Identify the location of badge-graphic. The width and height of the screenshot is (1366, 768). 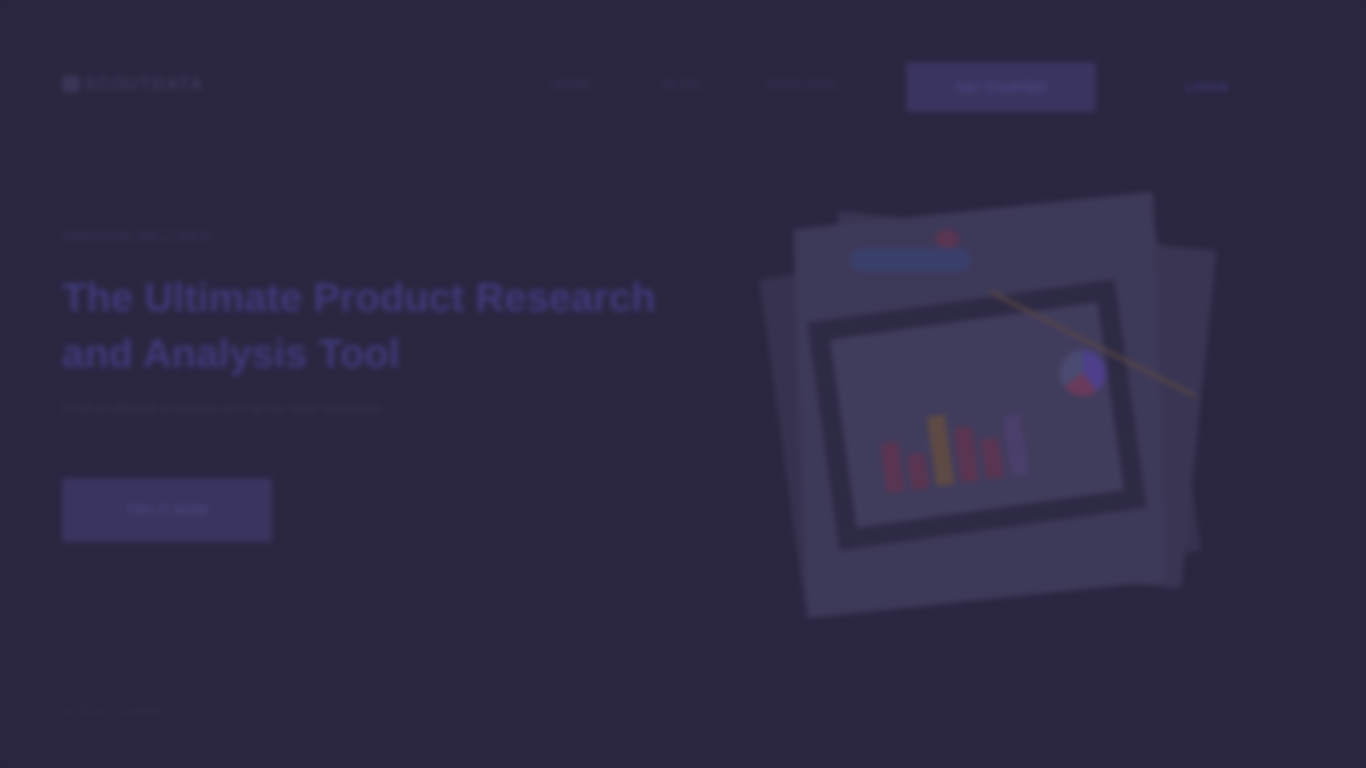
(947, 239).